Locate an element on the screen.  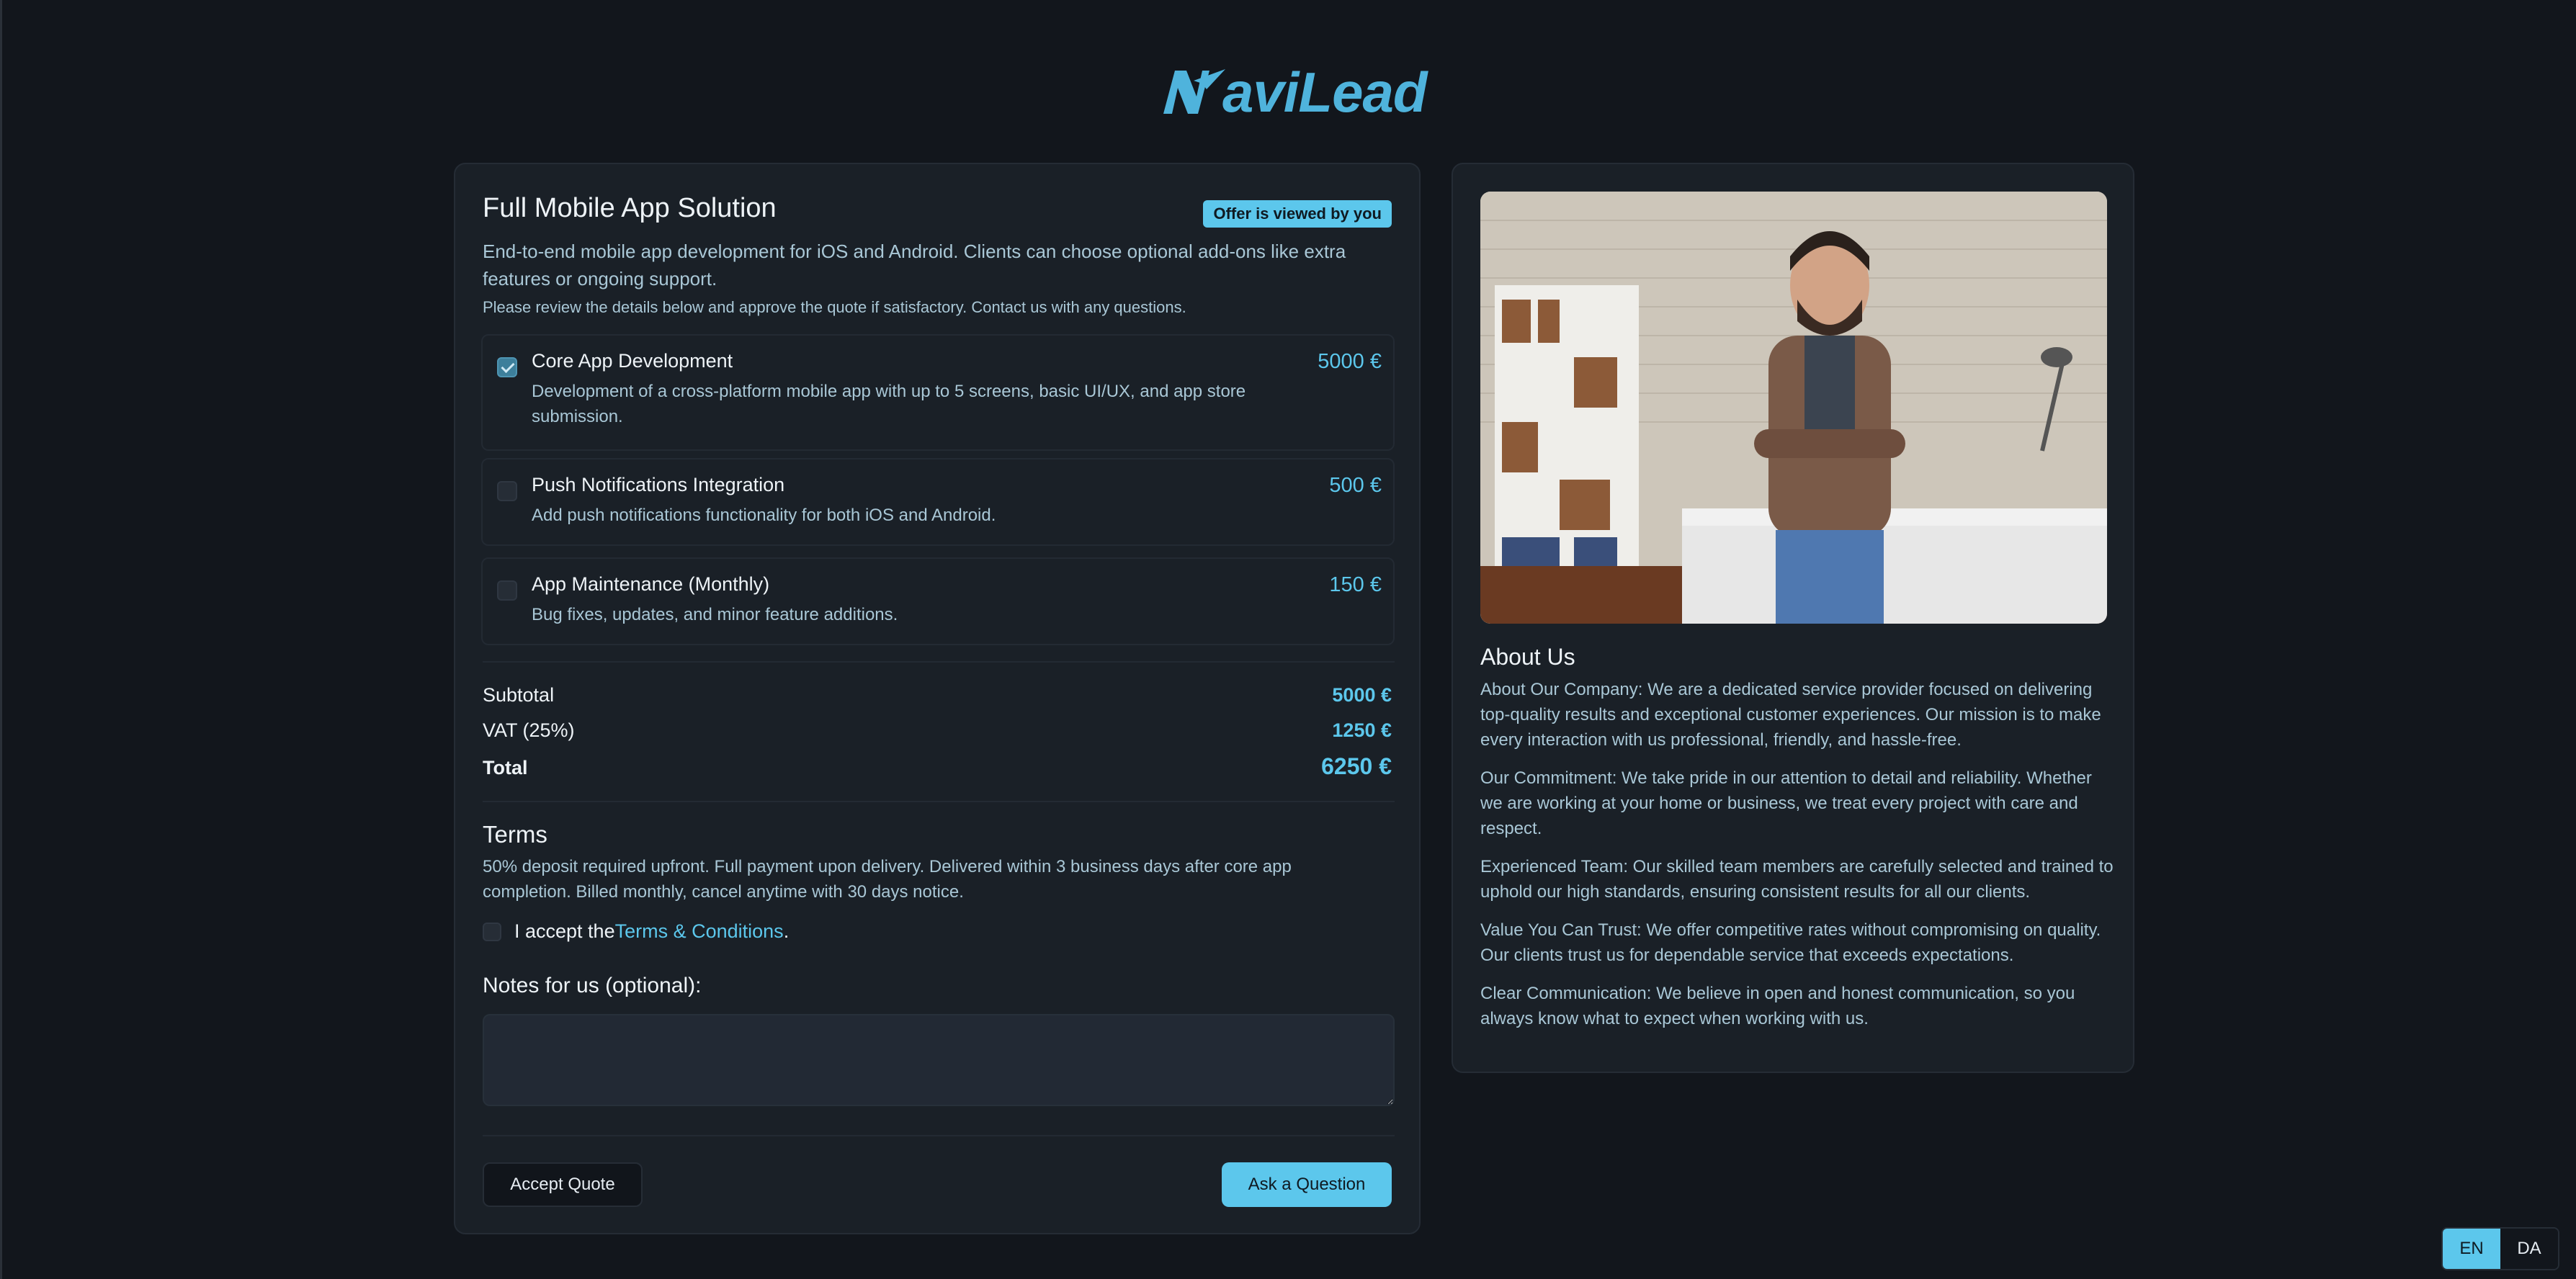
logo-text: aviLead is located at coordinates (1324, 92).